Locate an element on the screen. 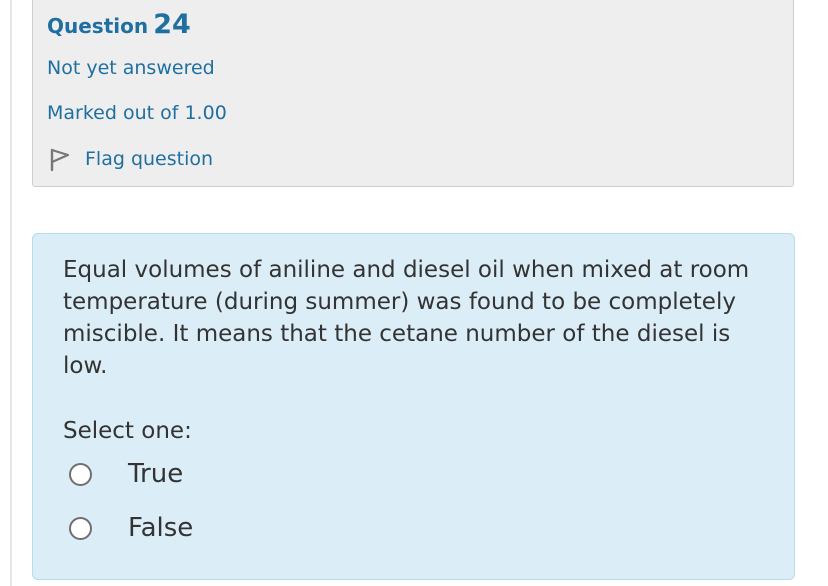 The height and width of the screenshot is (586, 828). question-number: 24 is located at coordinates (172, 24).